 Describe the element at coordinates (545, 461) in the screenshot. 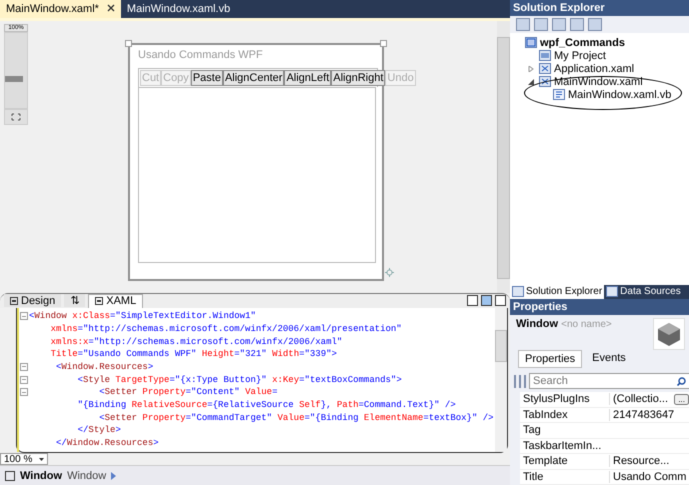

I see `property-name: Template` at that location.